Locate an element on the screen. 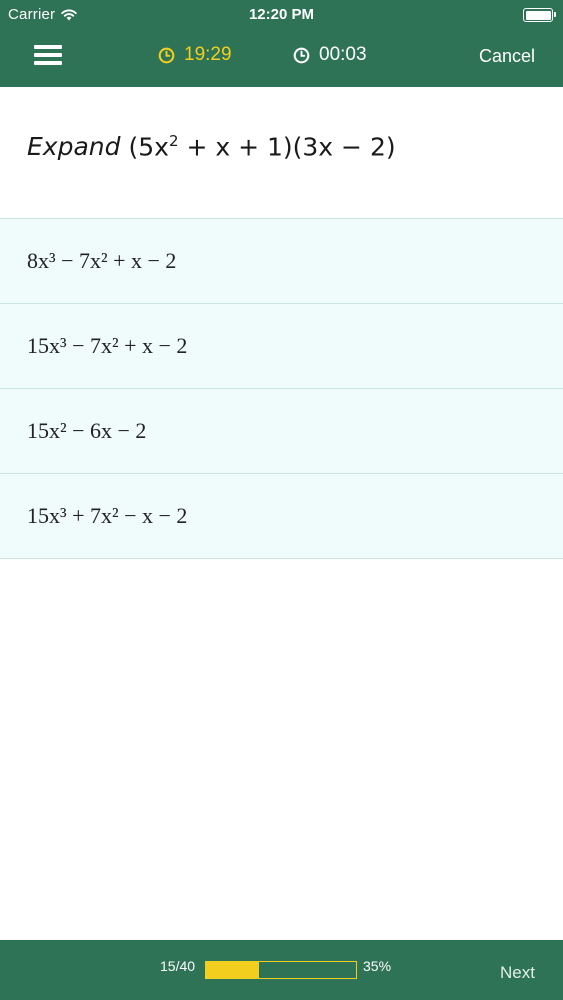 The width and height of the screenshot is (563, 1000). footer-bar: 15/40 35% Next is located at coordinates (281, 970).